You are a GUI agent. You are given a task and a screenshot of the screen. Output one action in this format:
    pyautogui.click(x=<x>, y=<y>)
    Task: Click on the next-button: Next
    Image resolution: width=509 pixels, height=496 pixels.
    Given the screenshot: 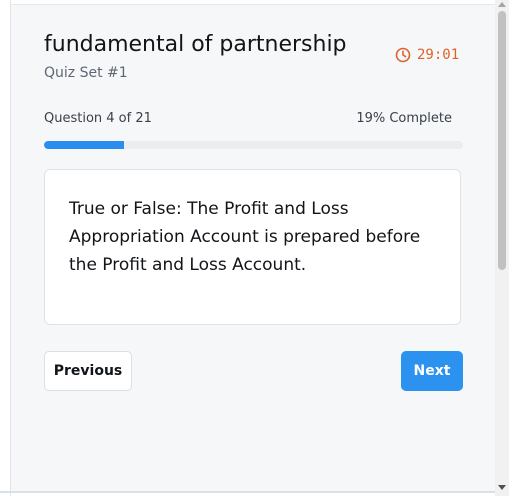 What is the action you would take?
    pyautogui.click(x=432, y=371)
    